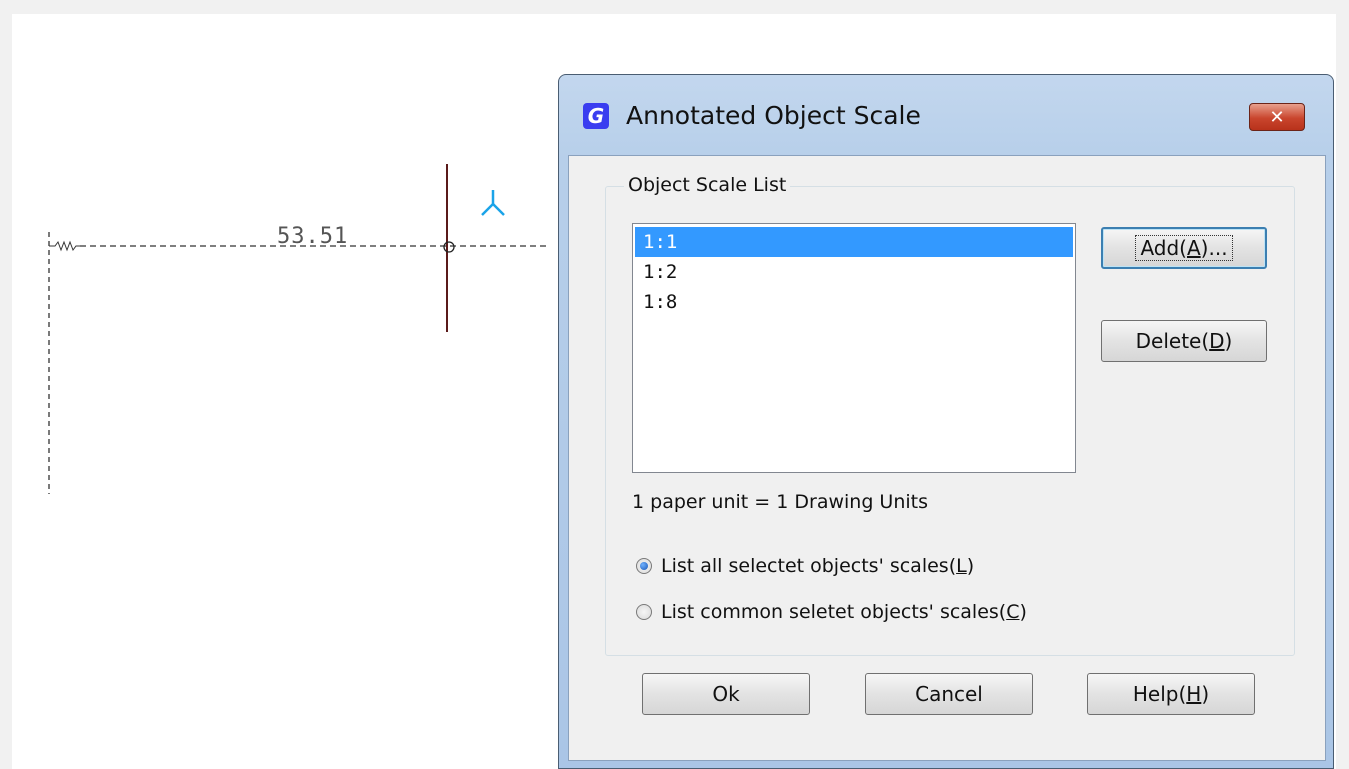  I want to click on close-icon: ✕, so click(1277, 117).